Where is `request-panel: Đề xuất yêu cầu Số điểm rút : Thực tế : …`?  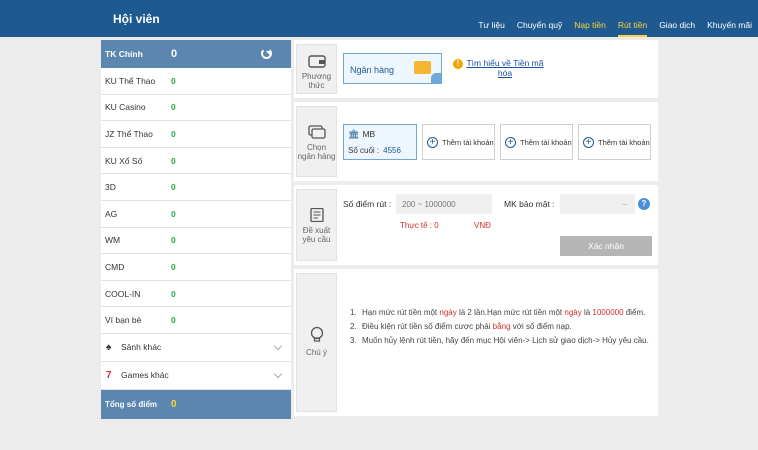
request-panel: Đề xuất yêu cầu Số điểm rút : Thực tế : … is located at coordinates (476, 225).